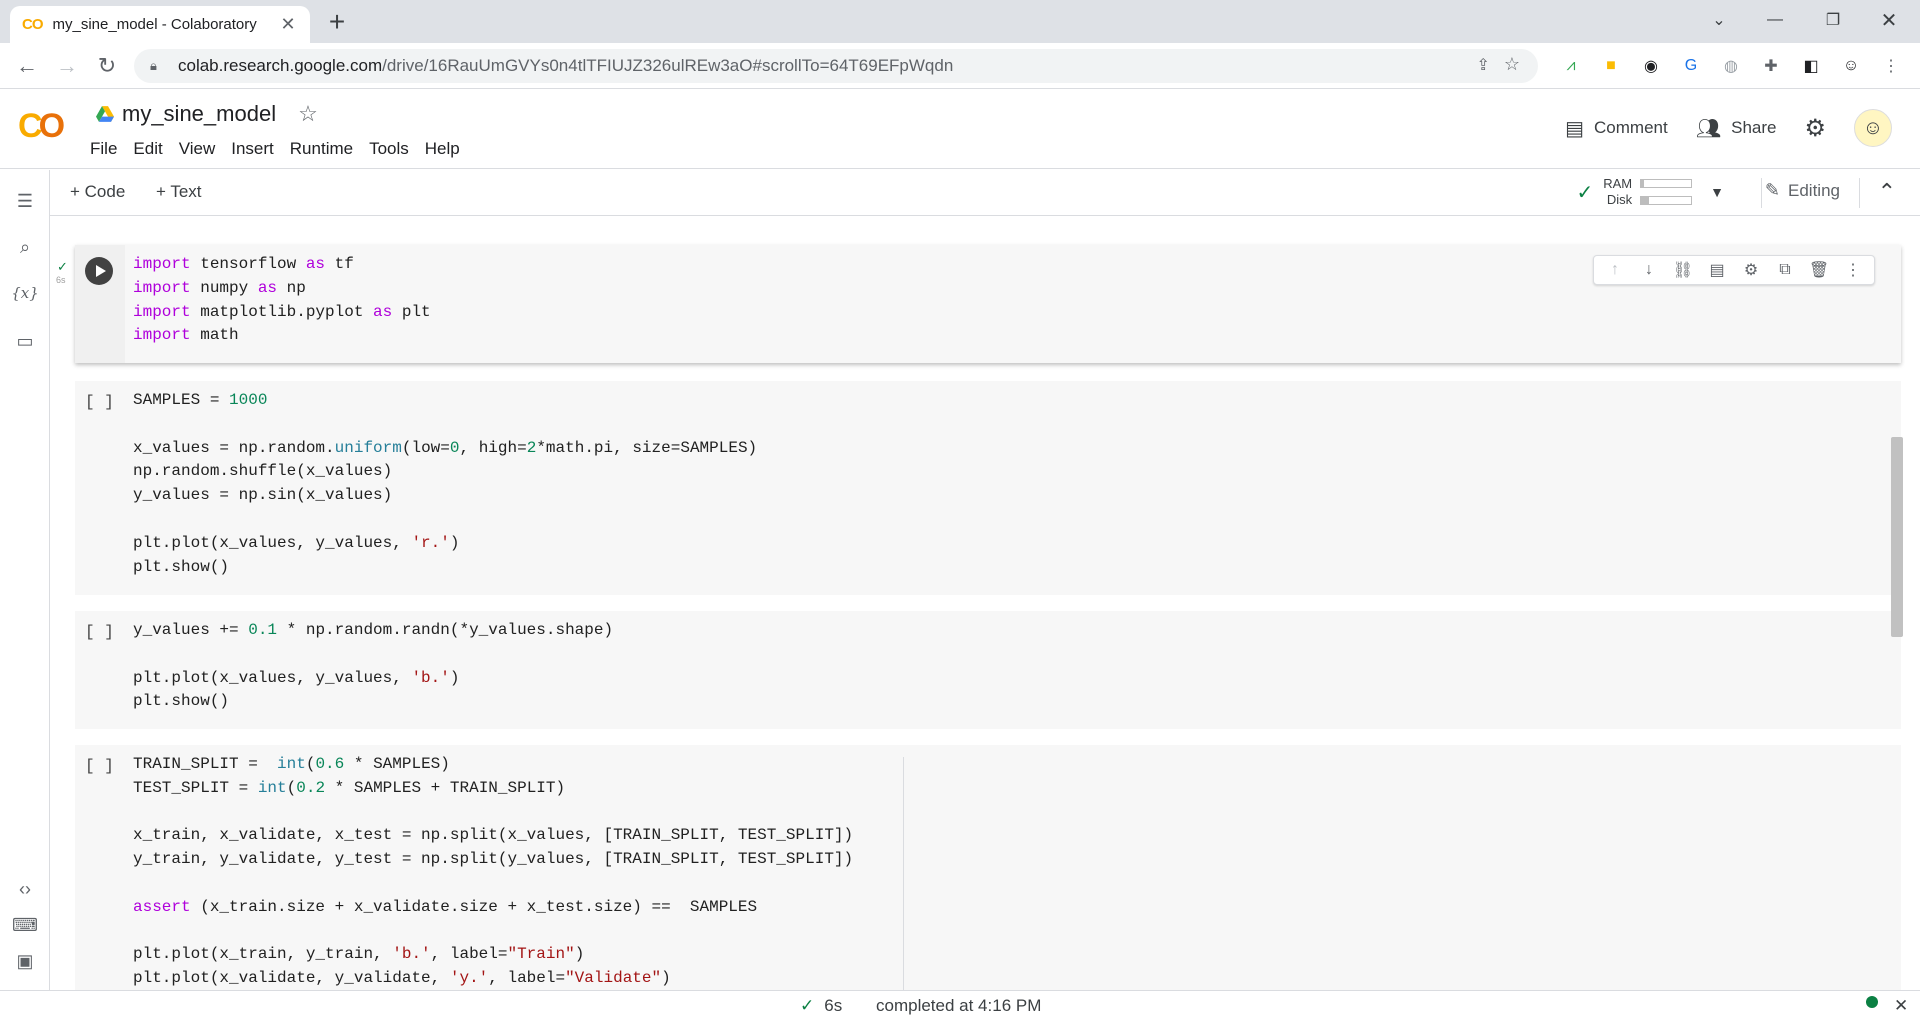 The height and width of the screenshot is (1020, 1920). Describe the element at coordinates (1772, 190) in the screenshot. I see `pencil-icon: ✎` at that location.